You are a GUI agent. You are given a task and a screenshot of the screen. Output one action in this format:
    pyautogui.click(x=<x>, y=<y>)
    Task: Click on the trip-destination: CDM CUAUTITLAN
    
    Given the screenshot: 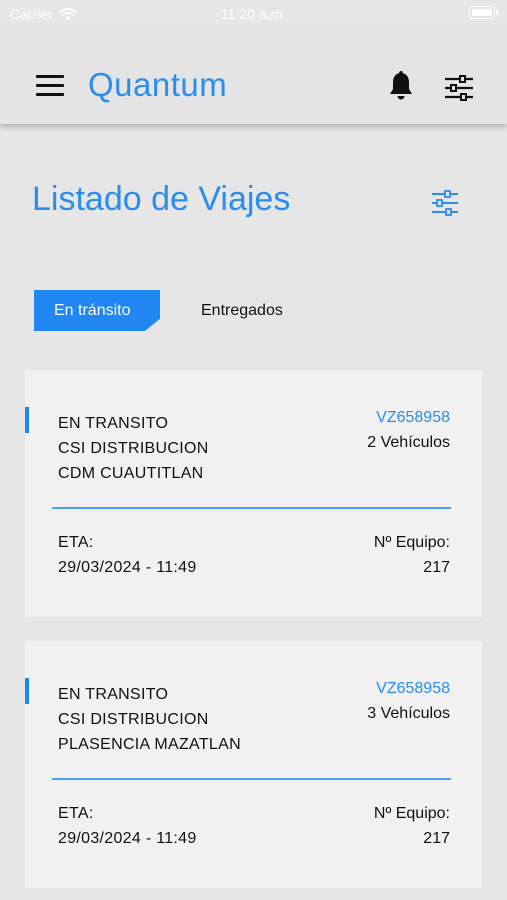 What is the action you would take?
    pyautogui.click(x=131, y=473)
    